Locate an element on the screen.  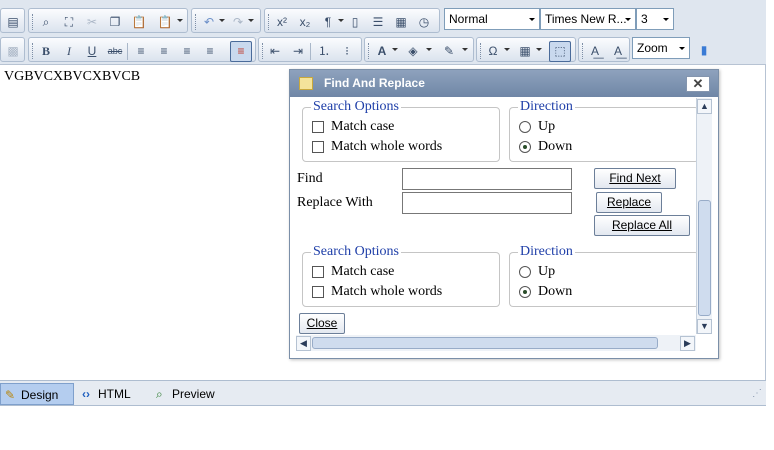
paste-icon: 📋 is located at coordinates (139, 22).